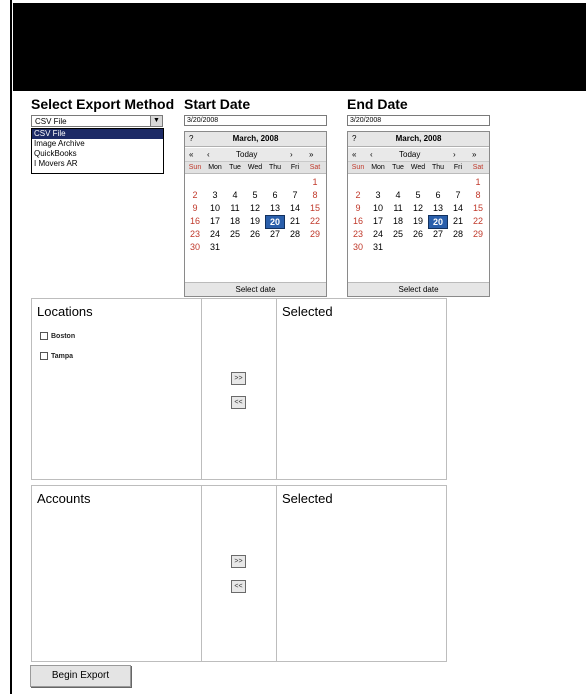 The image size is (586, 694). Describe the element at coordinates (458, 167) in the screenshot. I see `weekday-label: Fri` at that location.